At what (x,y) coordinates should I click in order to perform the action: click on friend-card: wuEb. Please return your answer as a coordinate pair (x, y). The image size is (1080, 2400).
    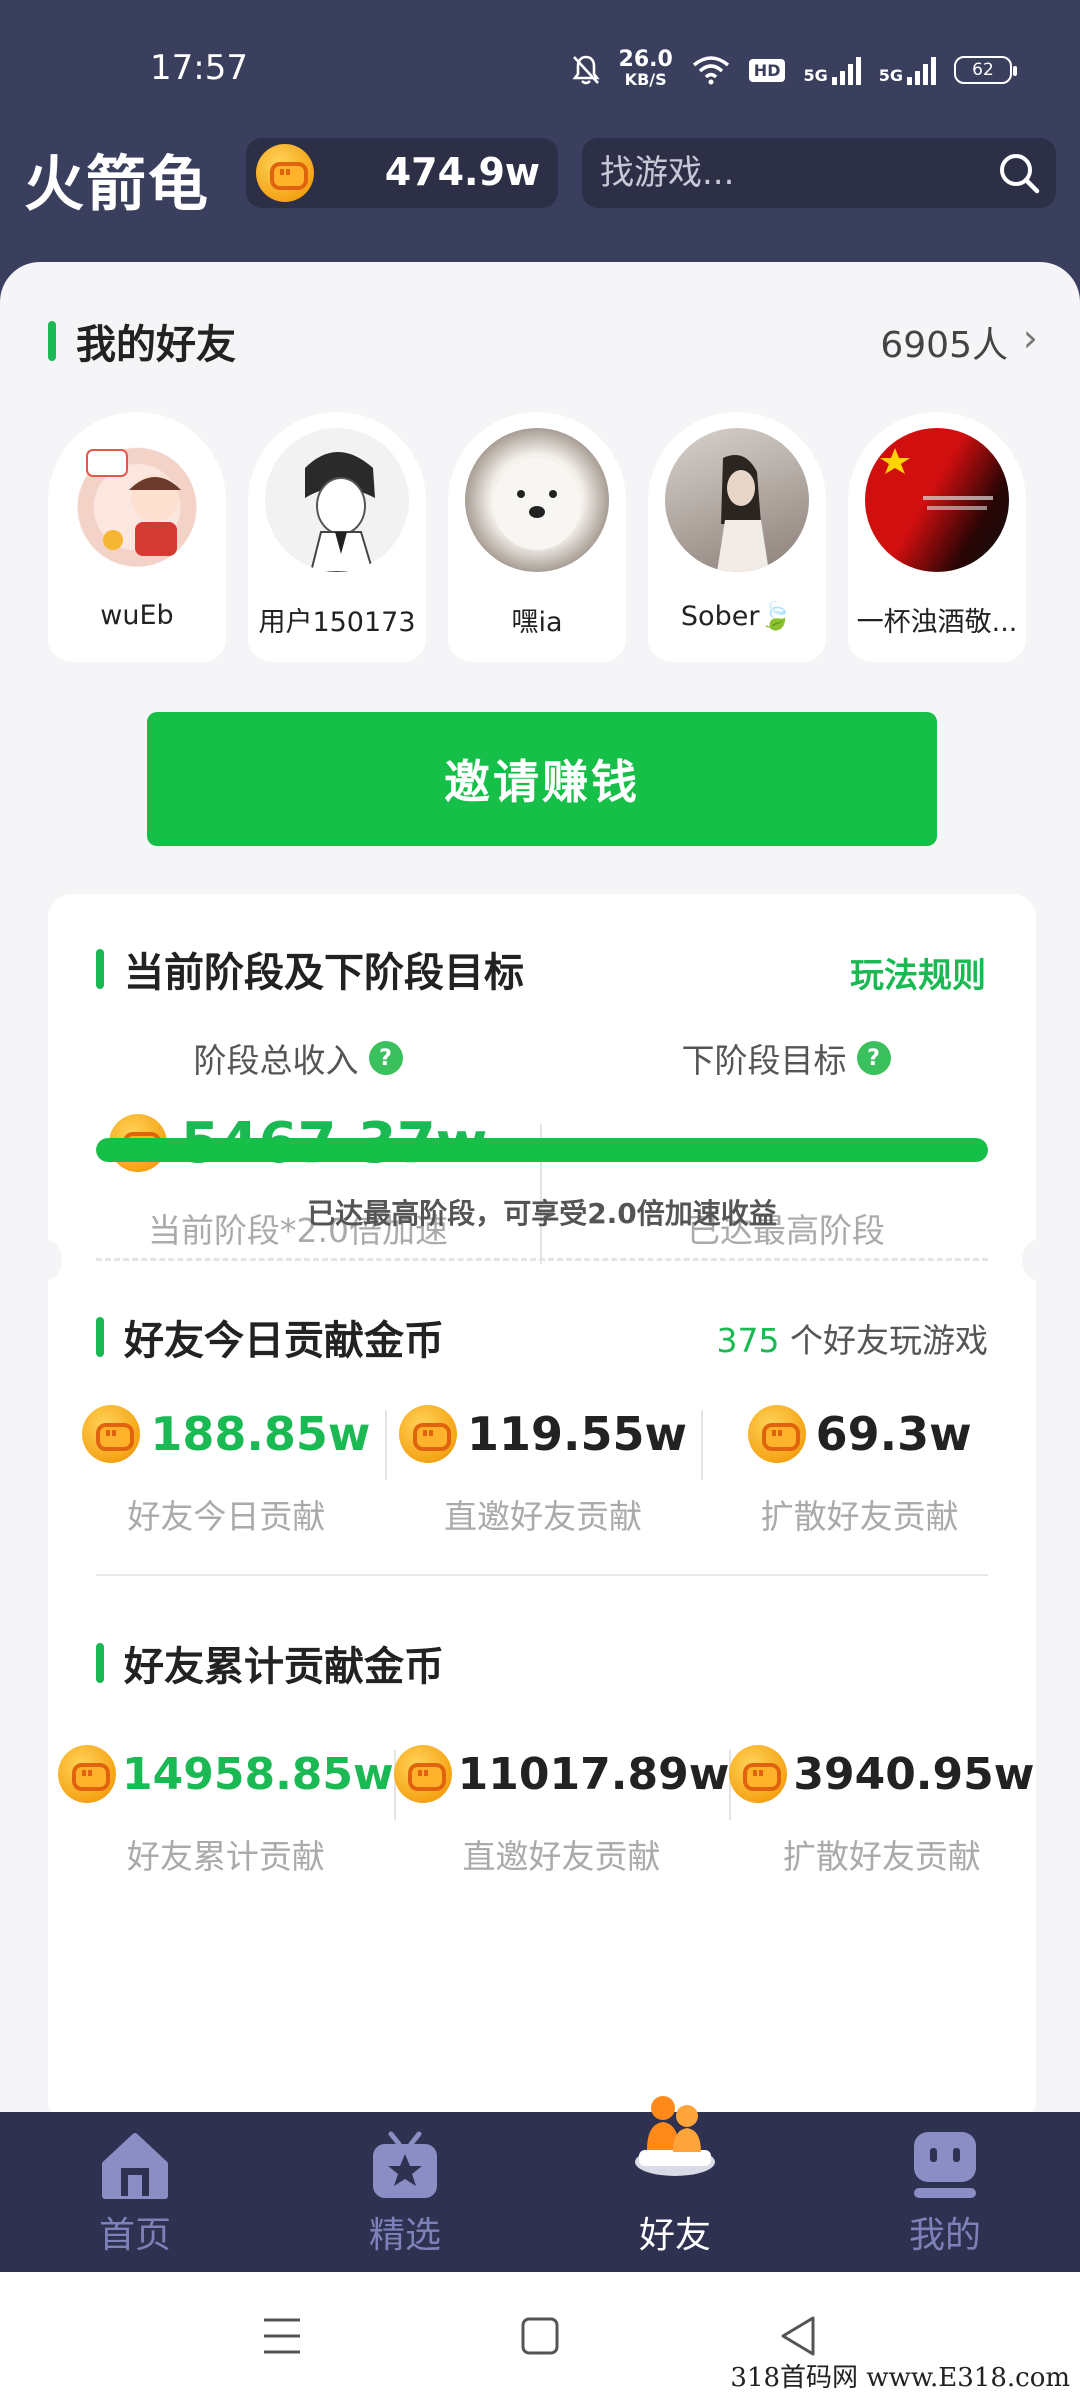
    Looking at the image, I should click on (137, 537).